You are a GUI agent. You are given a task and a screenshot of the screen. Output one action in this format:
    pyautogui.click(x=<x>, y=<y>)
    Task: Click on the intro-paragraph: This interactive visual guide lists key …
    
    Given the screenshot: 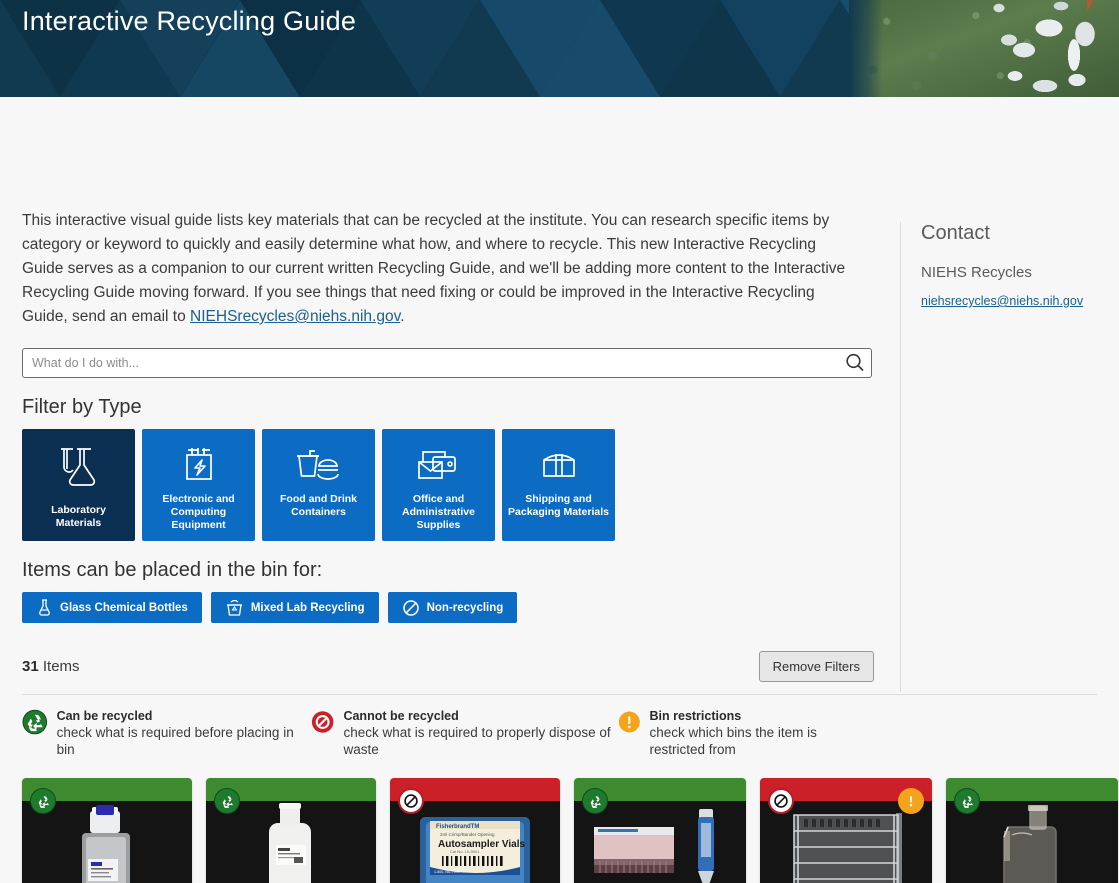 What is the action you would take?
    pyautogui.click(x=437, y=269)
    